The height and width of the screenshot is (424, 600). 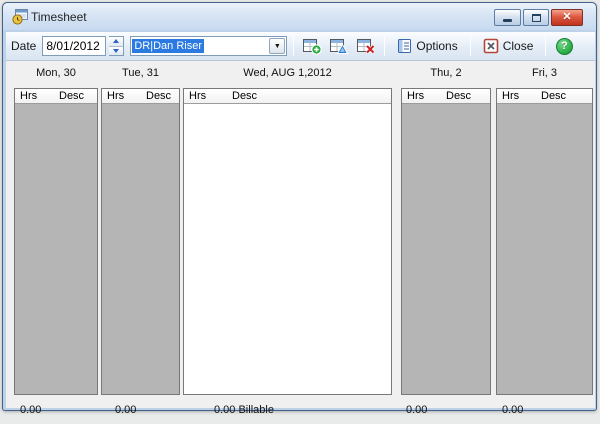 I want to click on timesheet-app-icon, so click(x=20, y=17).